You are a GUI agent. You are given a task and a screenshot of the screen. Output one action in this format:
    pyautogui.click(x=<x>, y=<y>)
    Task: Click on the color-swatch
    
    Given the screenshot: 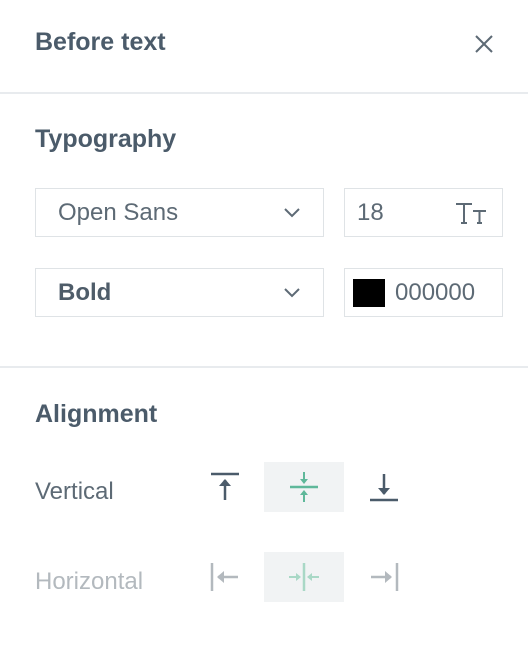 What is the action you would take?
    pyautogui.click(x=369, y=293)
    